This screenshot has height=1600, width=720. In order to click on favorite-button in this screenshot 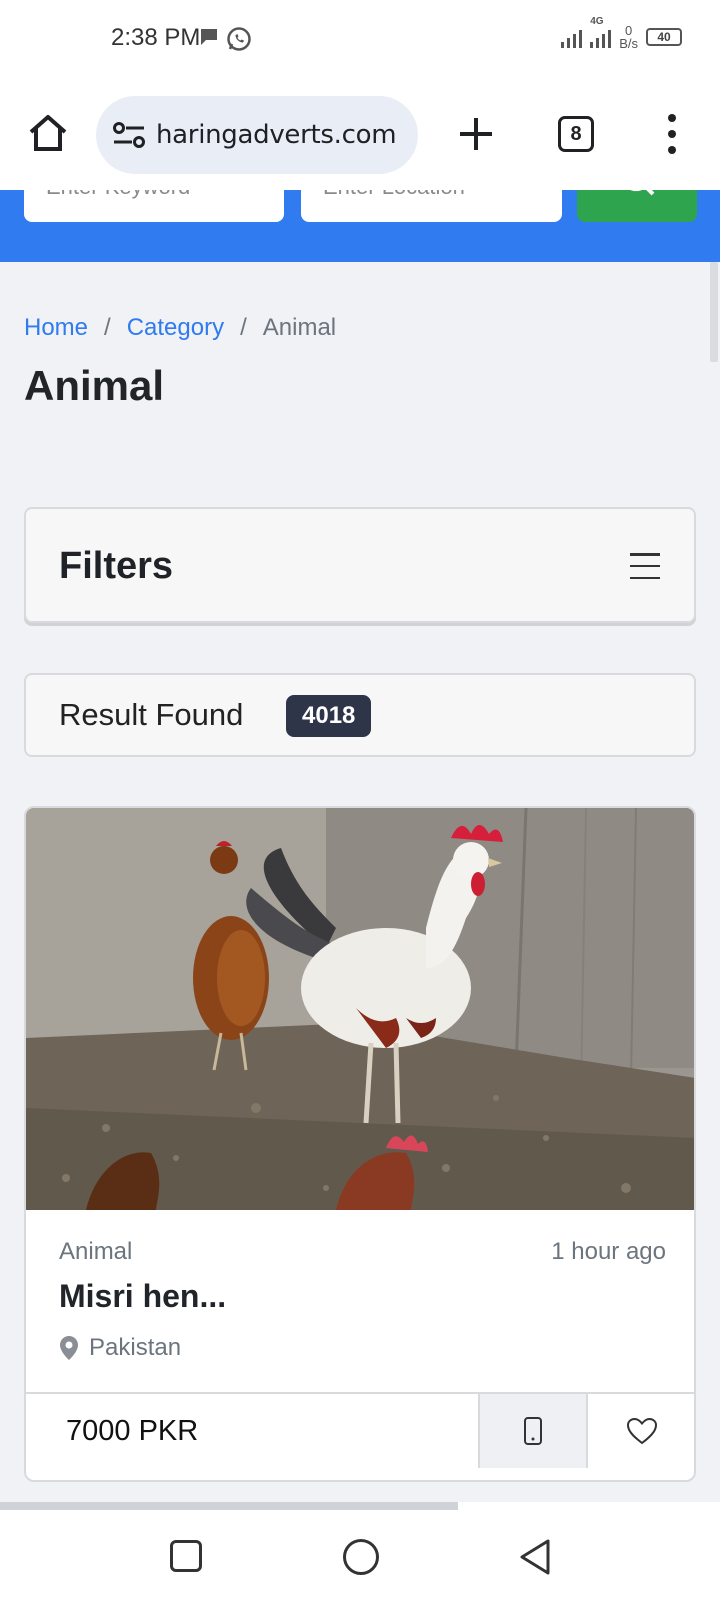, I will do `click(641, 1431)`.